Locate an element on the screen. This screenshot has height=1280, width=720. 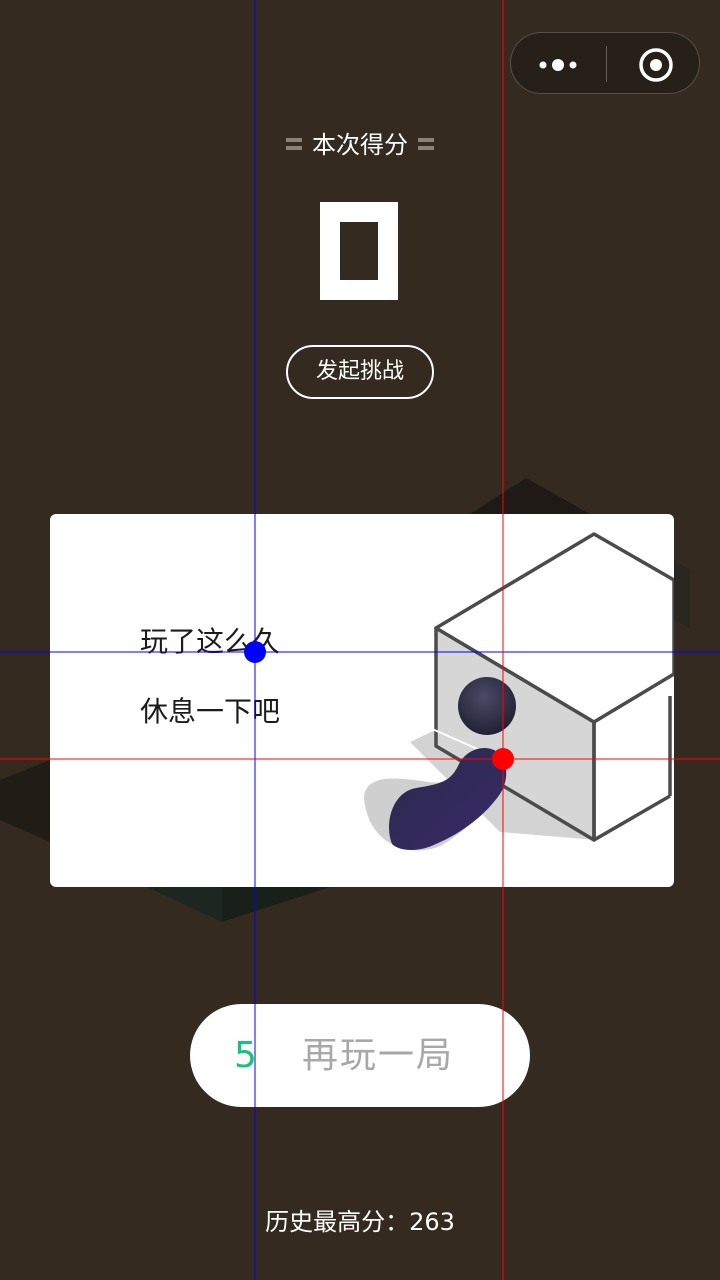
miniprogram-capsule is located at coordinates (605, 63).